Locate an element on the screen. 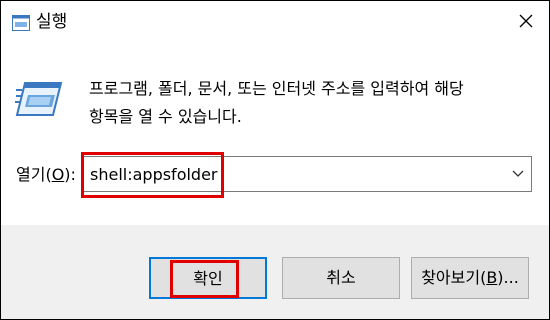 This screenshot has width=550, height=320. browse-label-hotkey: B is located at coordinates (492, 277).